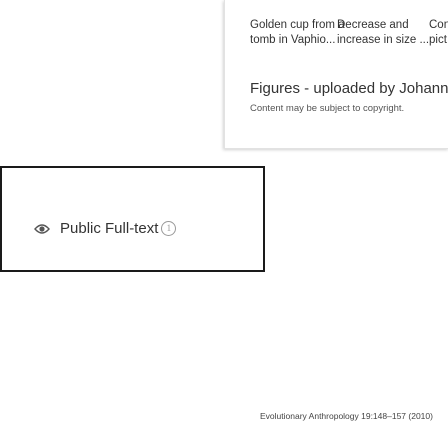 Image resolution: width=448 pixels, height=448 pixels. I want to click on eye-icon, so click(42, 228).